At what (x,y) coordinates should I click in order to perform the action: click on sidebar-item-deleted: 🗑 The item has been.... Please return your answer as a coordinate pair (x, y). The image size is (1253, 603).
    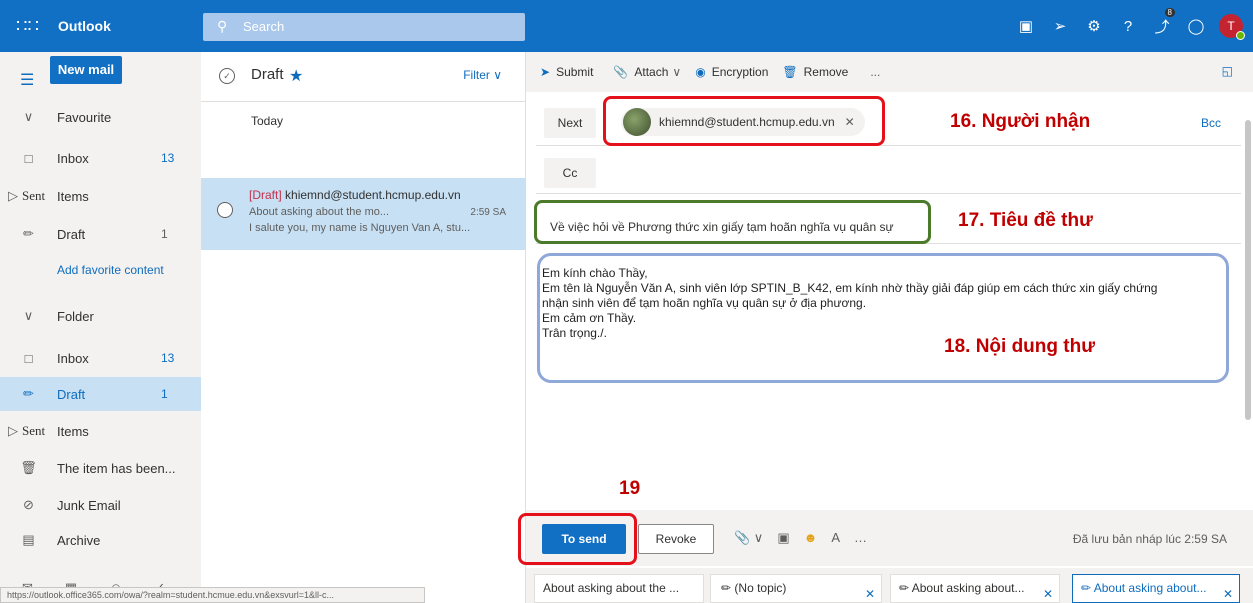
    Looking at the image, I should click on (100, 468).